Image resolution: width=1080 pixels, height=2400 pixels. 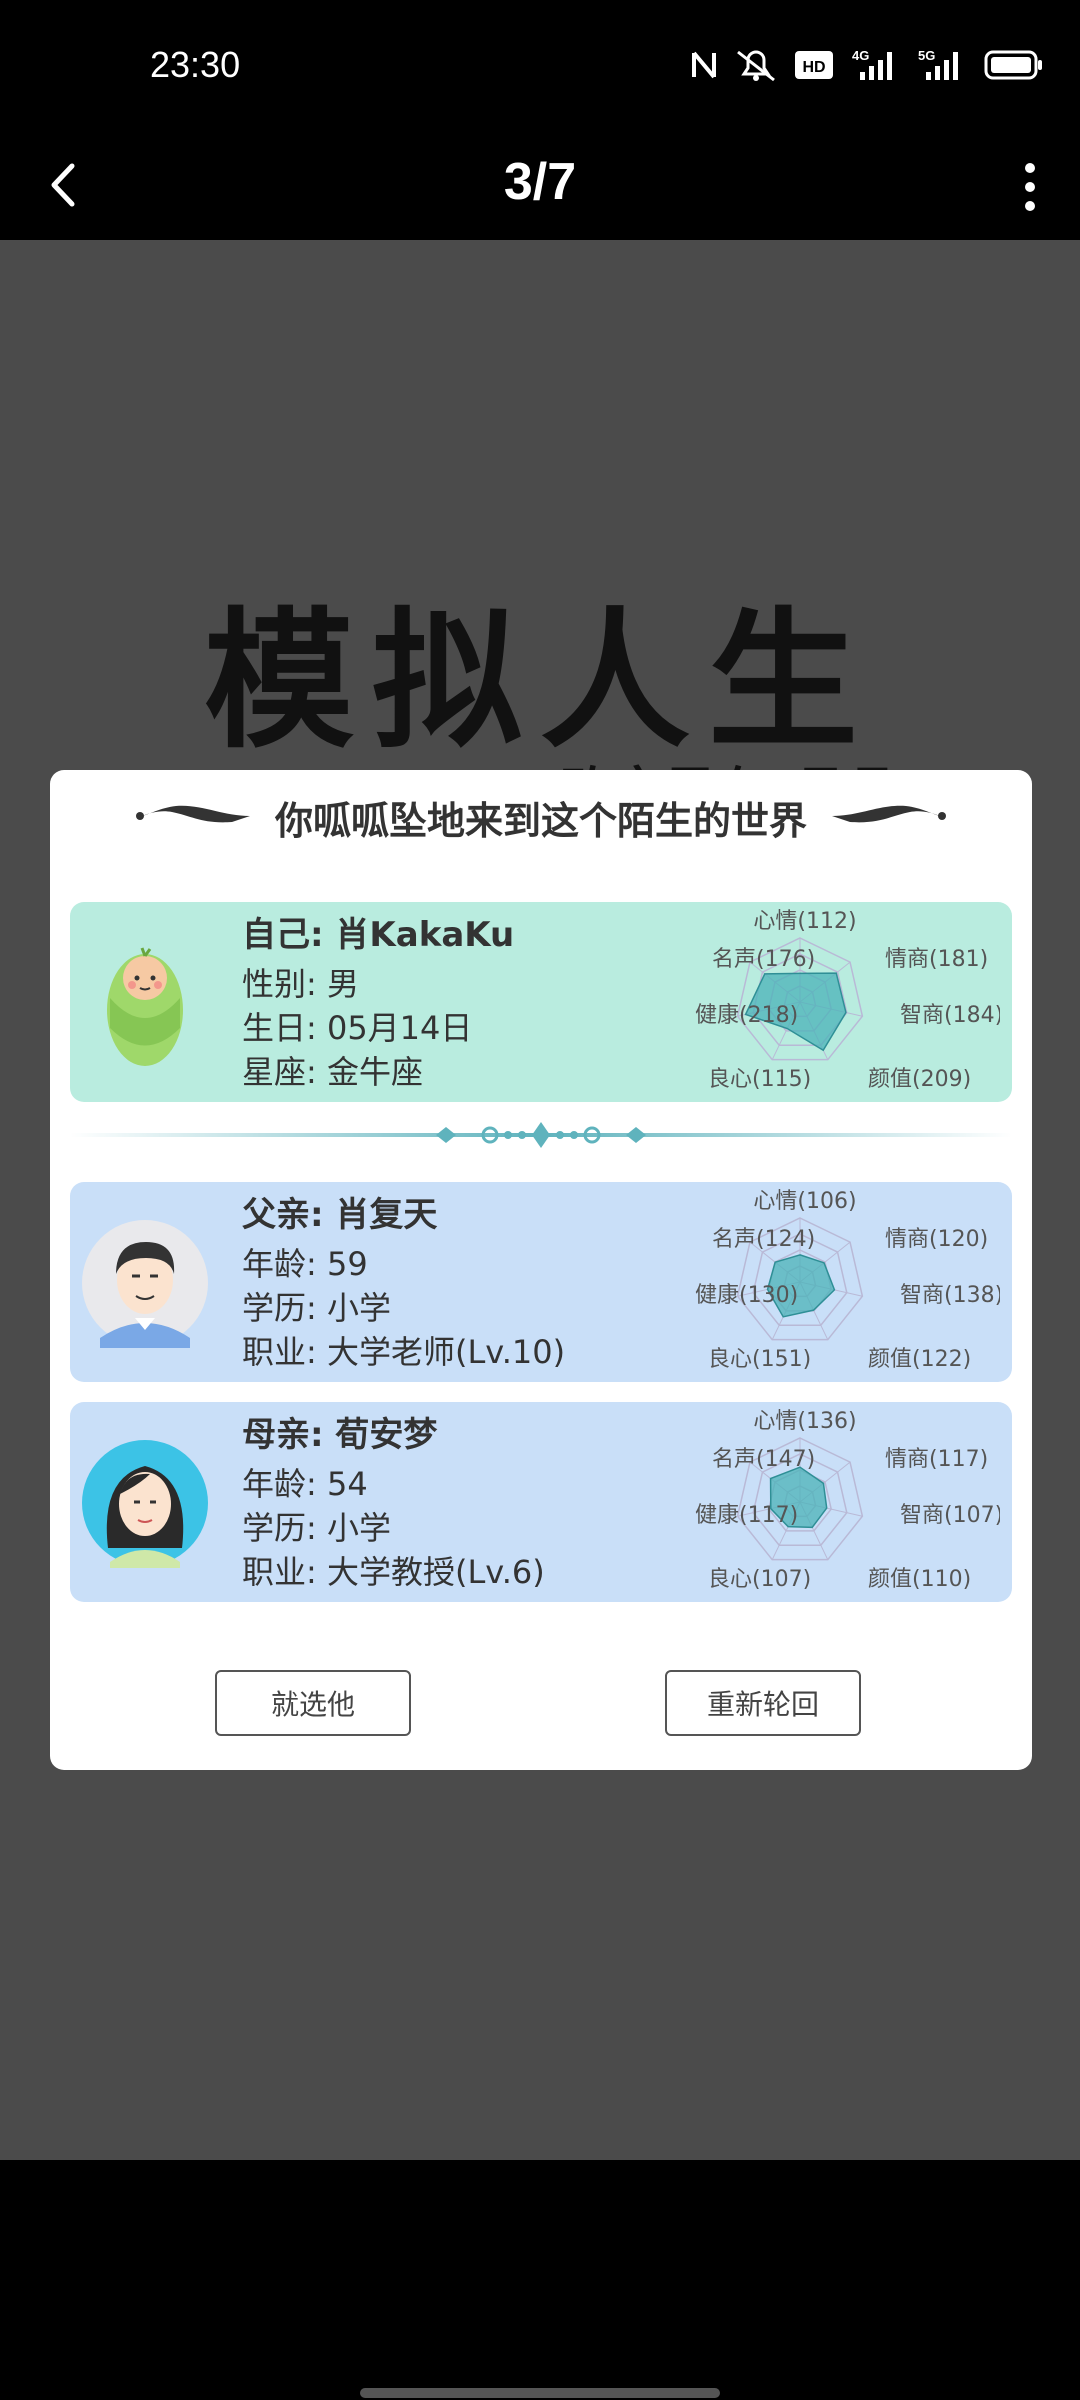 I want to click on choose-button: 就选他, so click(x=313, y=1703).